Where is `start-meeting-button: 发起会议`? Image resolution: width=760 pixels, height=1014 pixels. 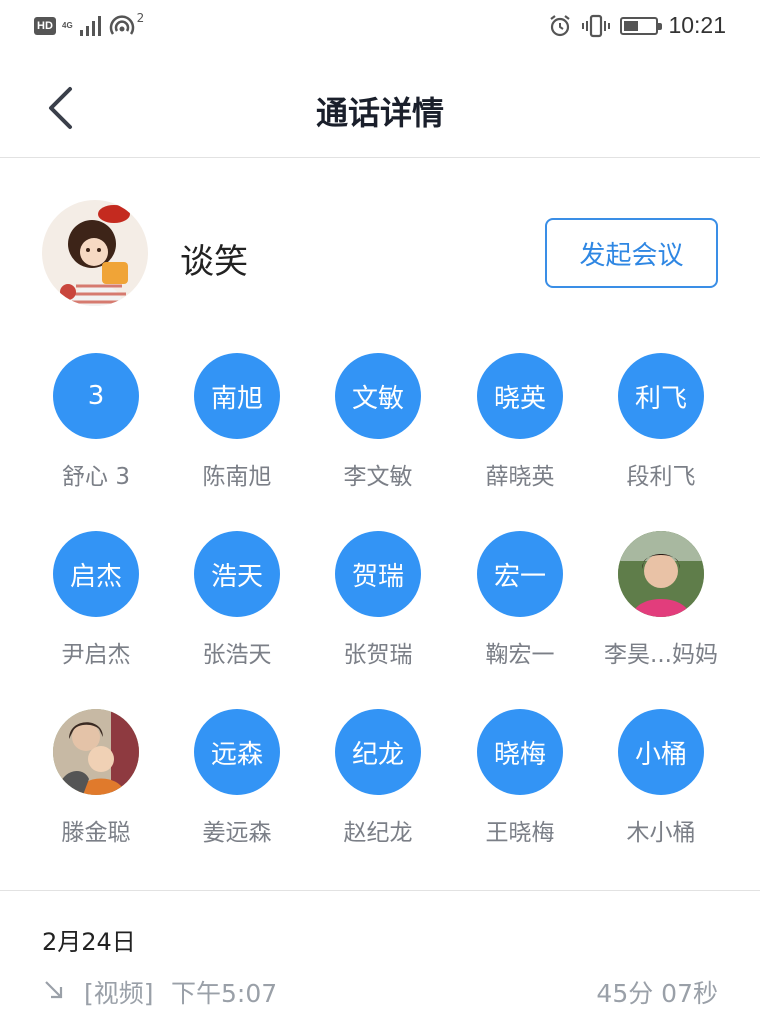 start-meeting-button: 发起会议 is located at coordinates (631, 253).